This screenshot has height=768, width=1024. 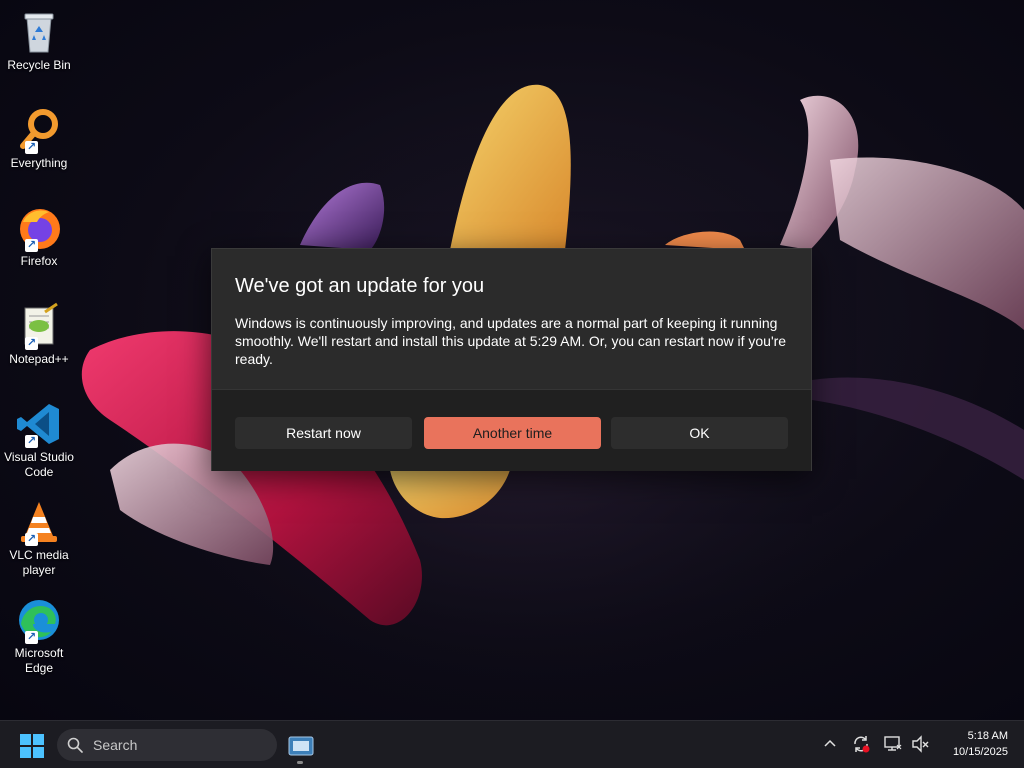 I want to click on taskbar-clock: 5:18 AM 10/15/2025, so click(x=973, y=744).